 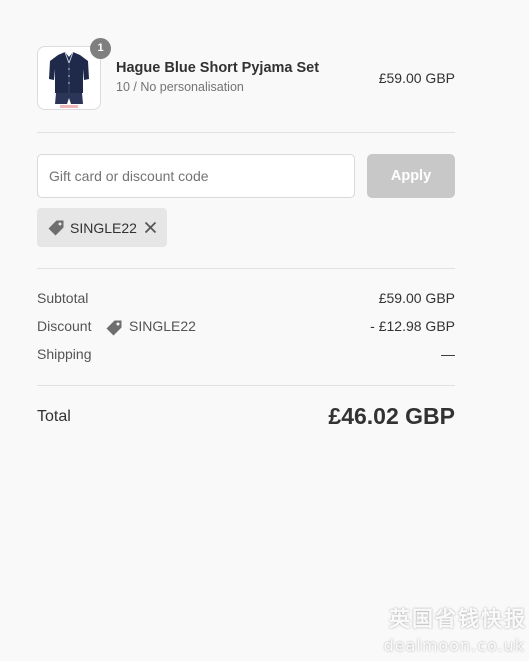 I want to click on subtotal-label: Subtotal, so click(x=63, y=298).